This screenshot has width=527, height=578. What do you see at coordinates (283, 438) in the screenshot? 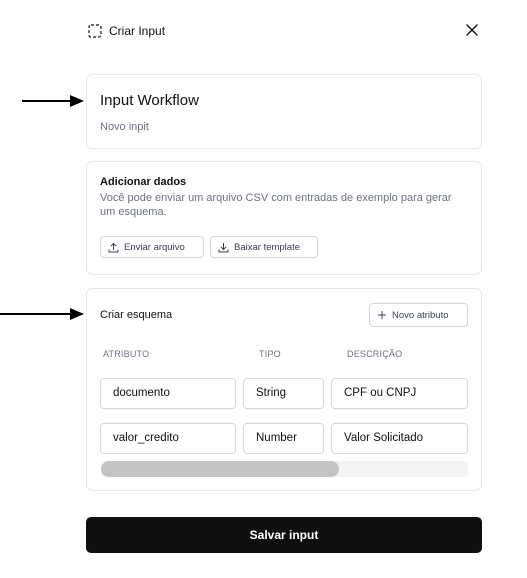
I see `type-select: Number` at bounding box center [283, 438].